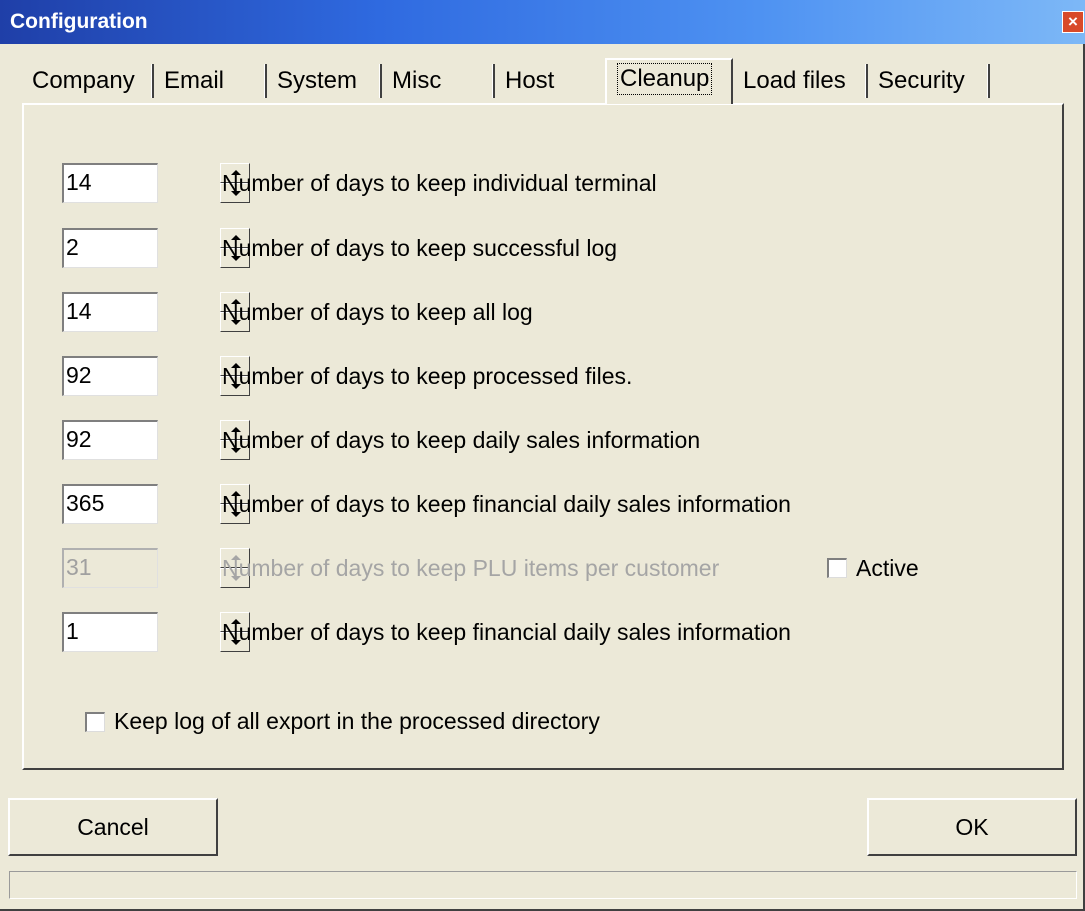 Image resolution: width=1085 pixels, height=911 pixels. I want to click on tab-label: Host, so click(530, 80).